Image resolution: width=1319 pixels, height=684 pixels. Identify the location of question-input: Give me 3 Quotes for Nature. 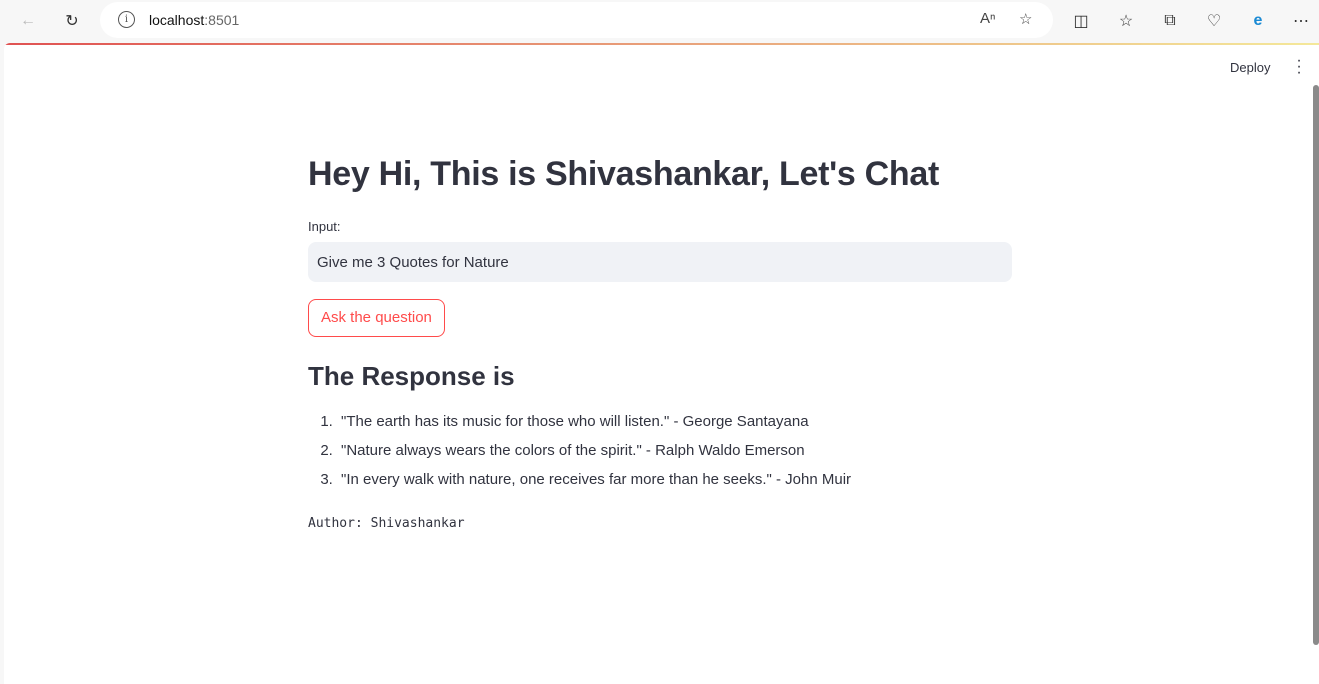
(660, 262).